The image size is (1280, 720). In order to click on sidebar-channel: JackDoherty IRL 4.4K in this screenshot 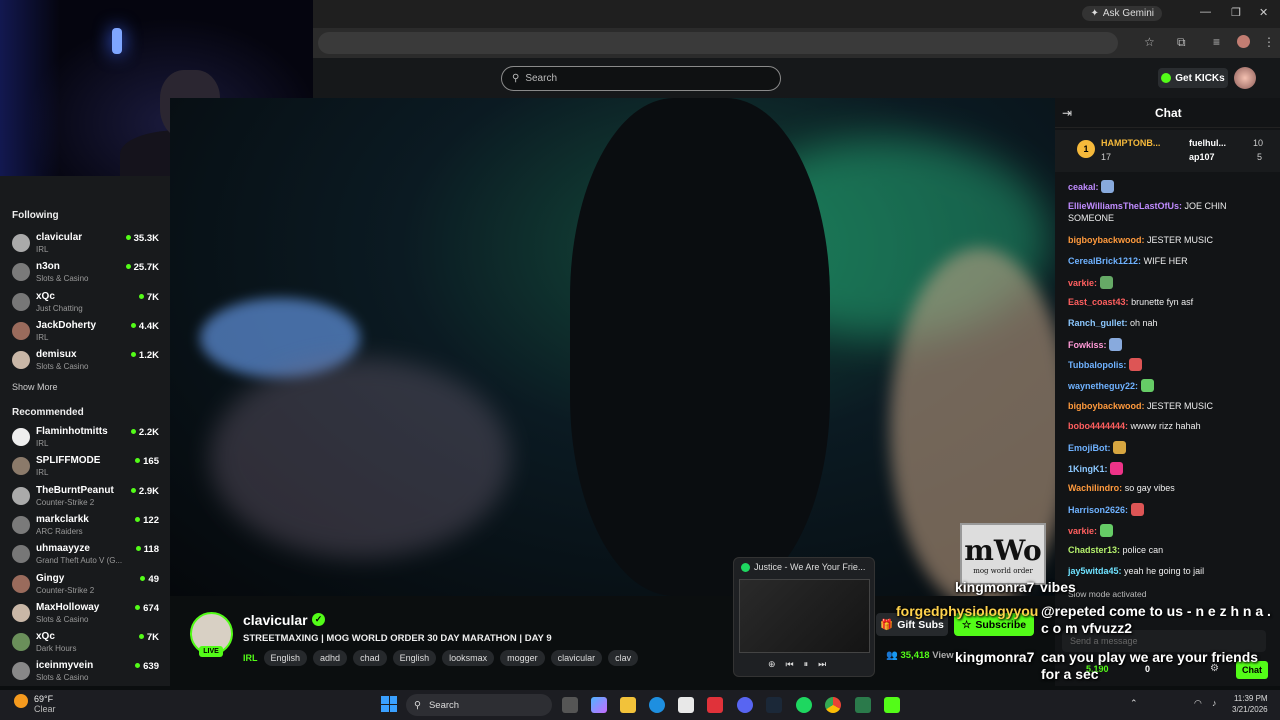, I will do `click(85, 330)`.